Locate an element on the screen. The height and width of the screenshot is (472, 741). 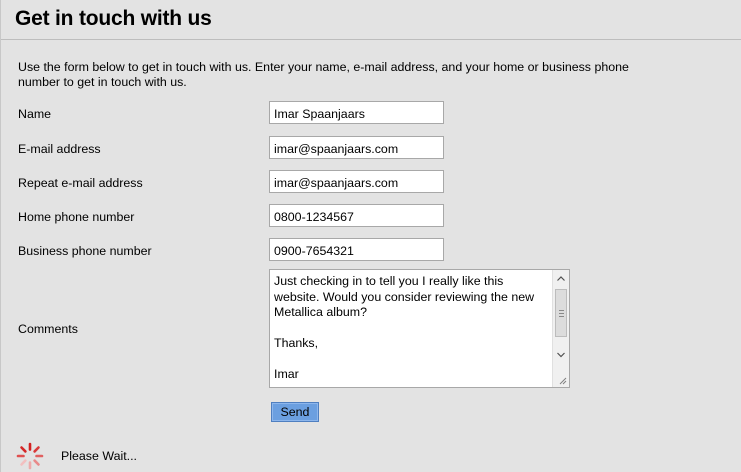
name-label: Name is located at coordinates (35, 114).